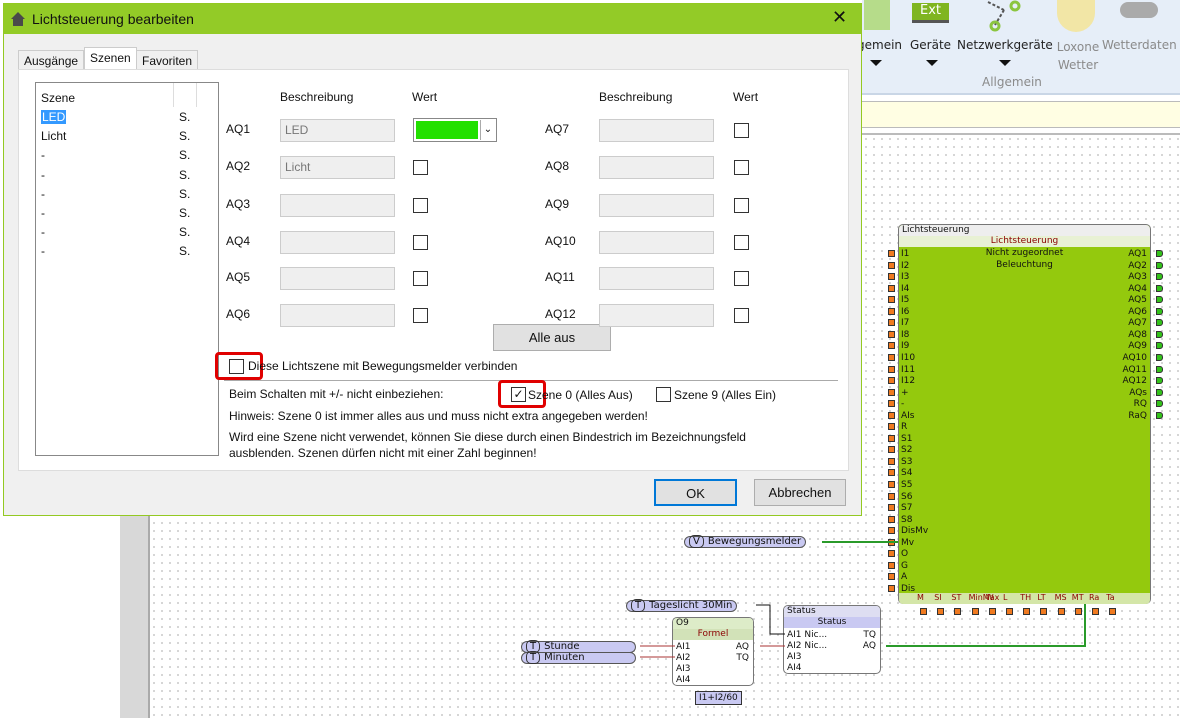 This screenshot has width=1180, height=718. I want to click on ribbon-geraete: Geräte, so click(930, 45).